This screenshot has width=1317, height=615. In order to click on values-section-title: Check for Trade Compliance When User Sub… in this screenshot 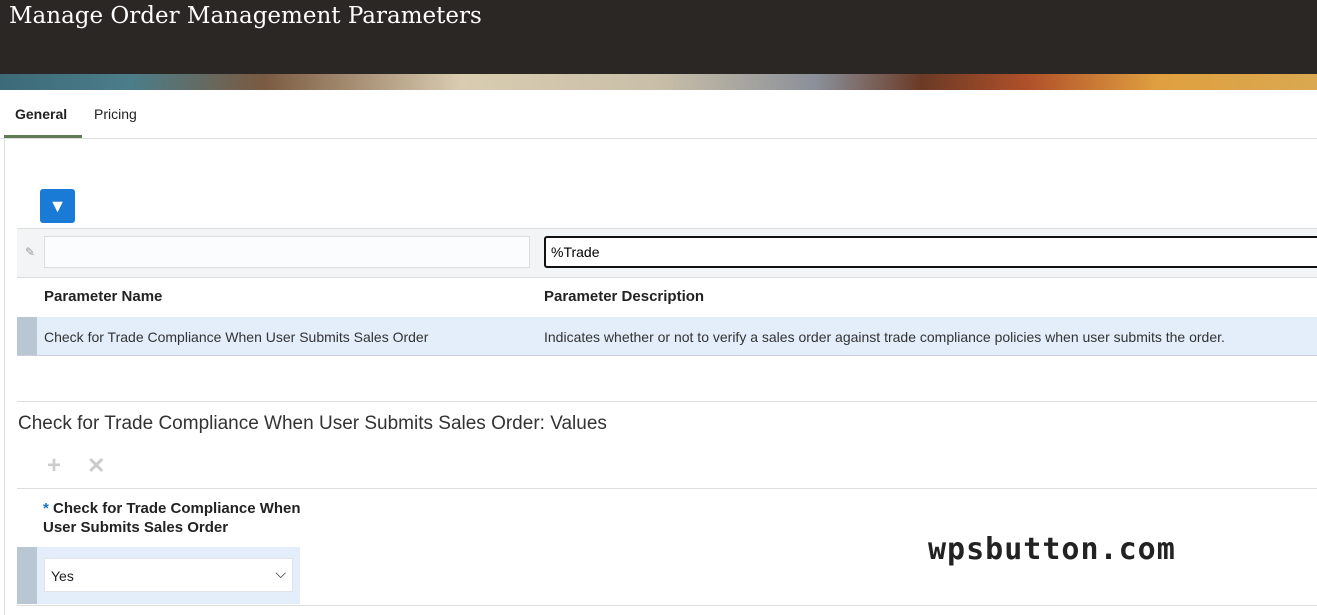, I will do `click(312, 423)`.